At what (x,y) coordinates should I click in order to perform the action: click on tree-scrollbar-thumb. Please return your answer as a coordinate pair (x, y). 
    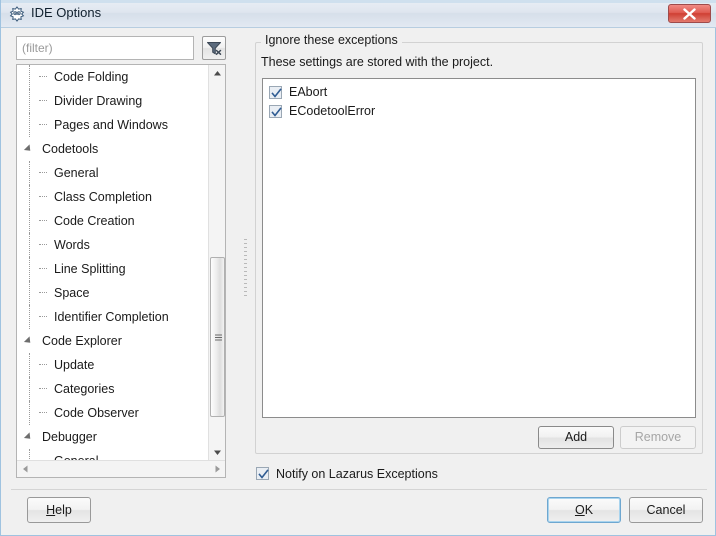
    Looking at the image, I should click on (217, 337).